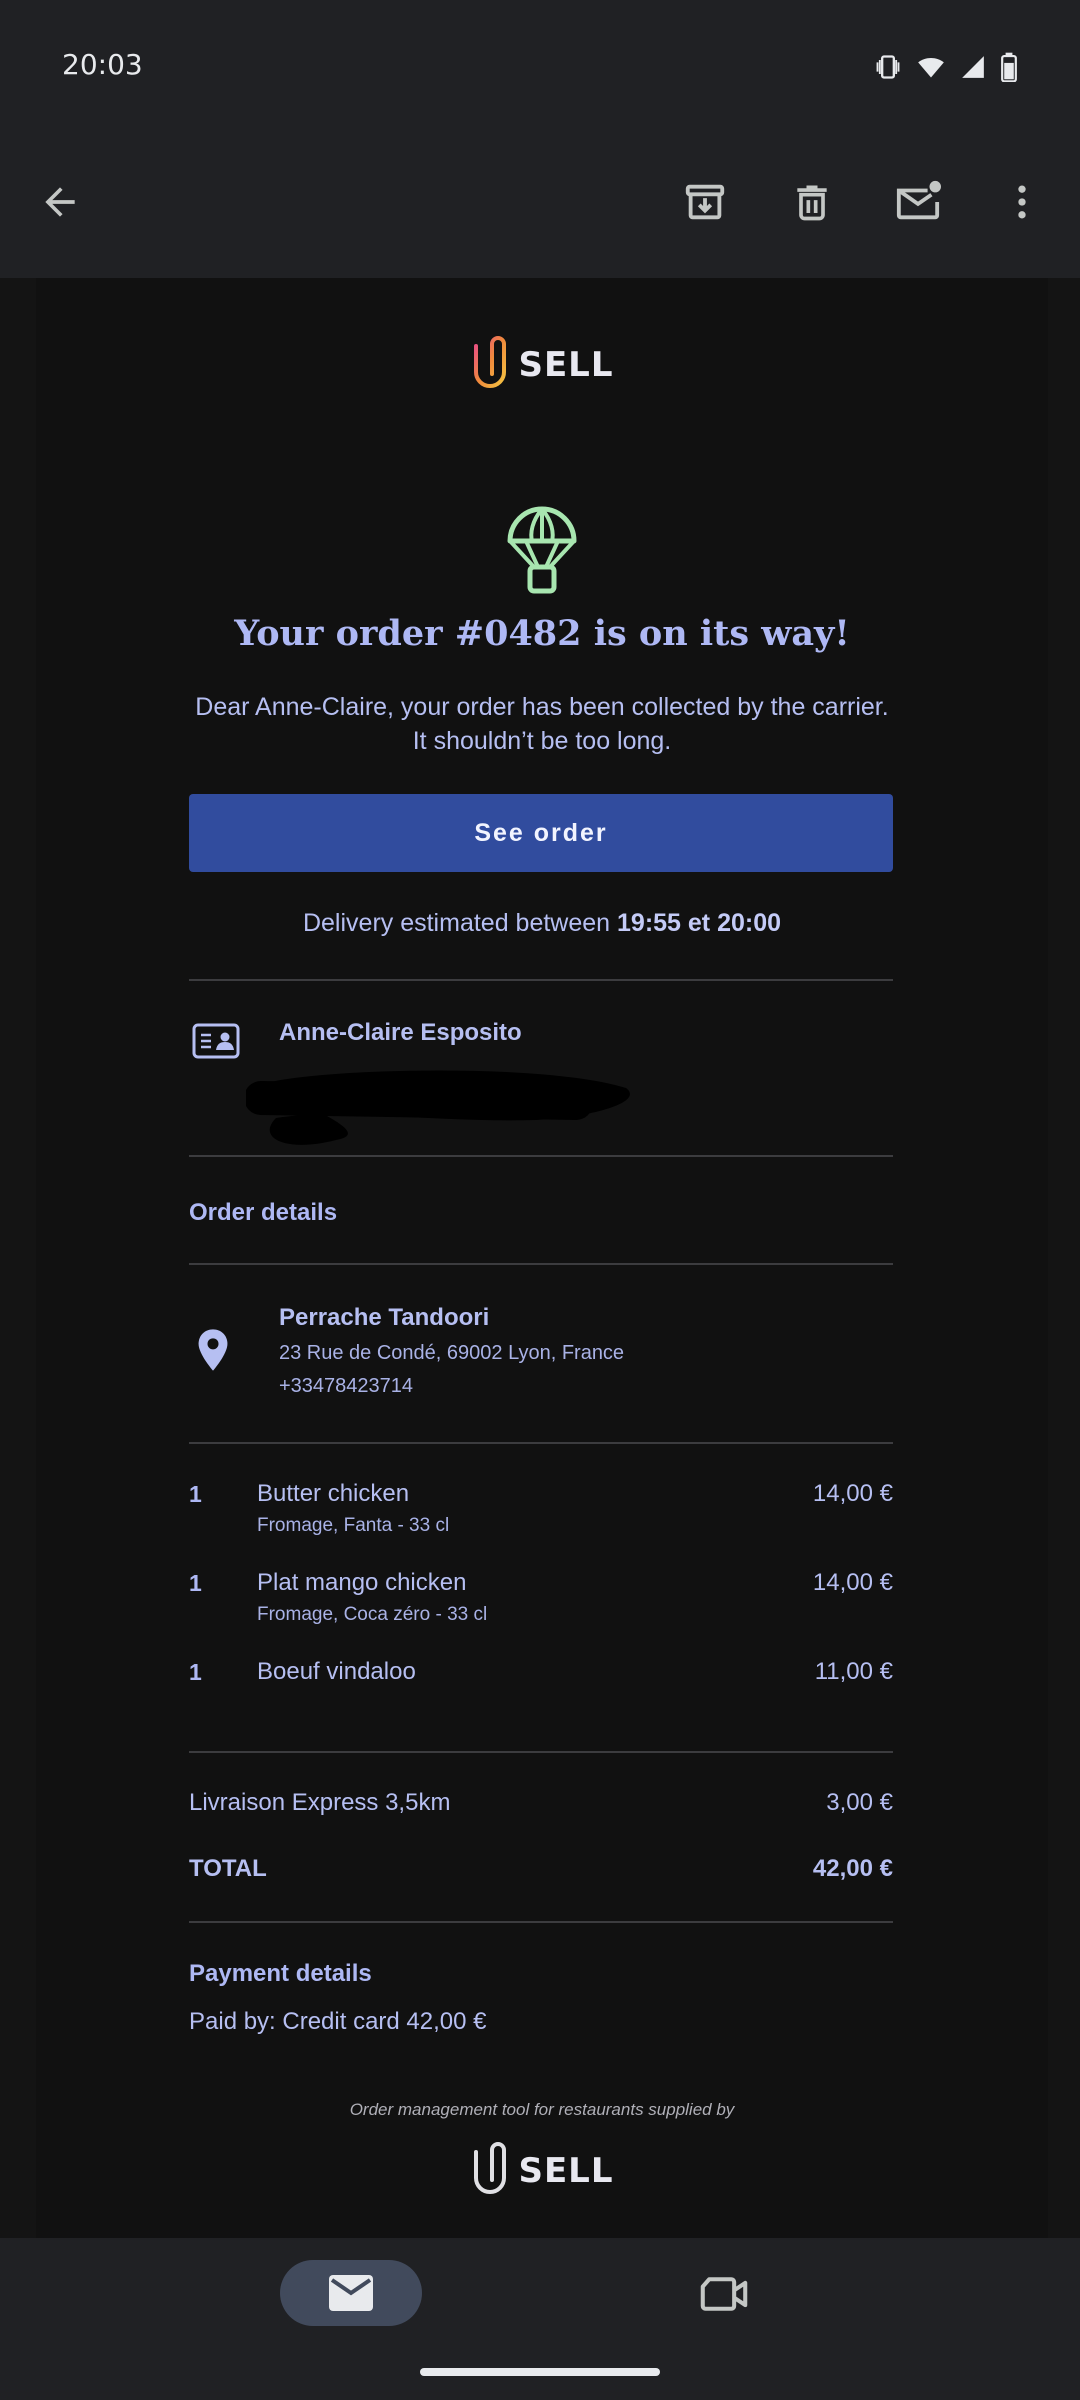 Image resolution: width=1080 pixels, height=2400 pixels. I want to click on restaurant-name: Perrache Tandoori, so click(384, 1317).